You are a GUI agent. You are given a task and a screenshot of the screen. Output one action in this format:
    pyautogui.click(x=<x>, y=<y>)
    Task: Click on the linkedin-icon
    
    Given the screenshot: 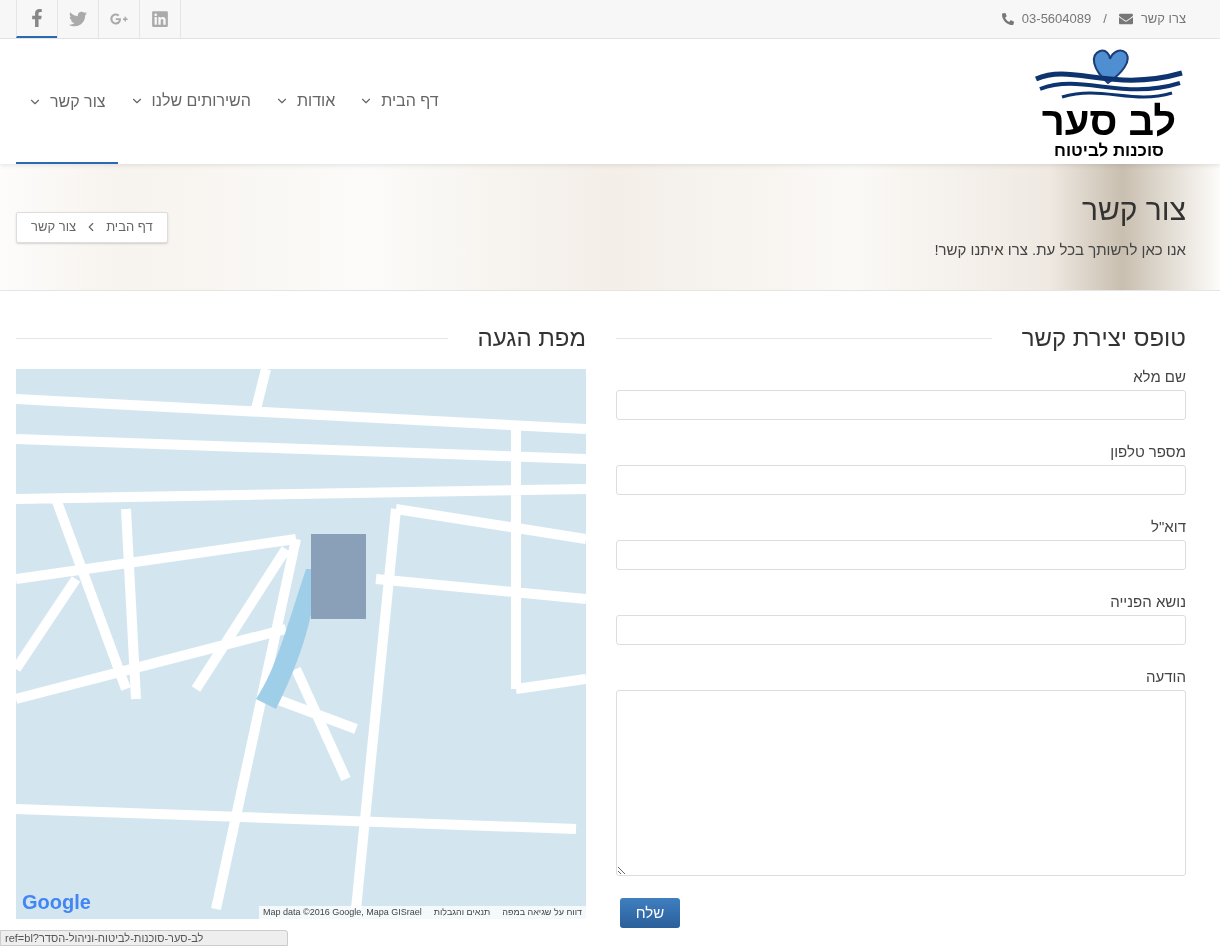 What is the action you would take?
    pyautogui.click(x=160, y=19)
    